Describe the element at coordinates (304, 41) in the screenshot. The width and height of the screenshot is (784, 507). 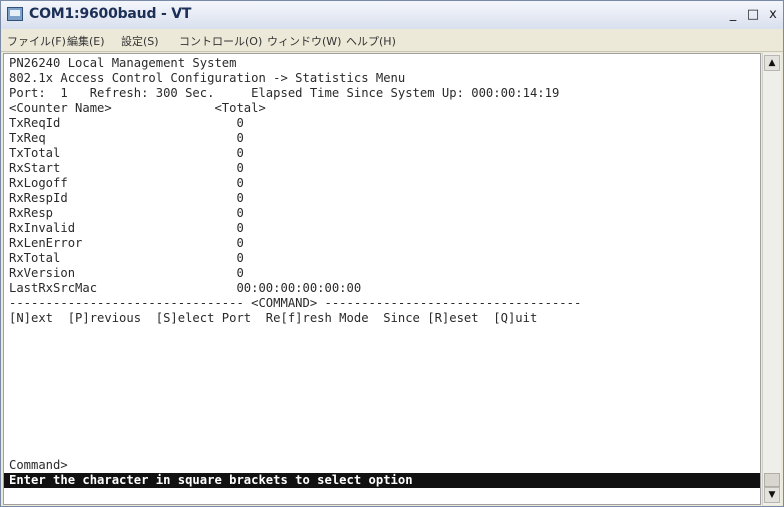
I see `menu-window: ウィンドウ(W)` at that location.